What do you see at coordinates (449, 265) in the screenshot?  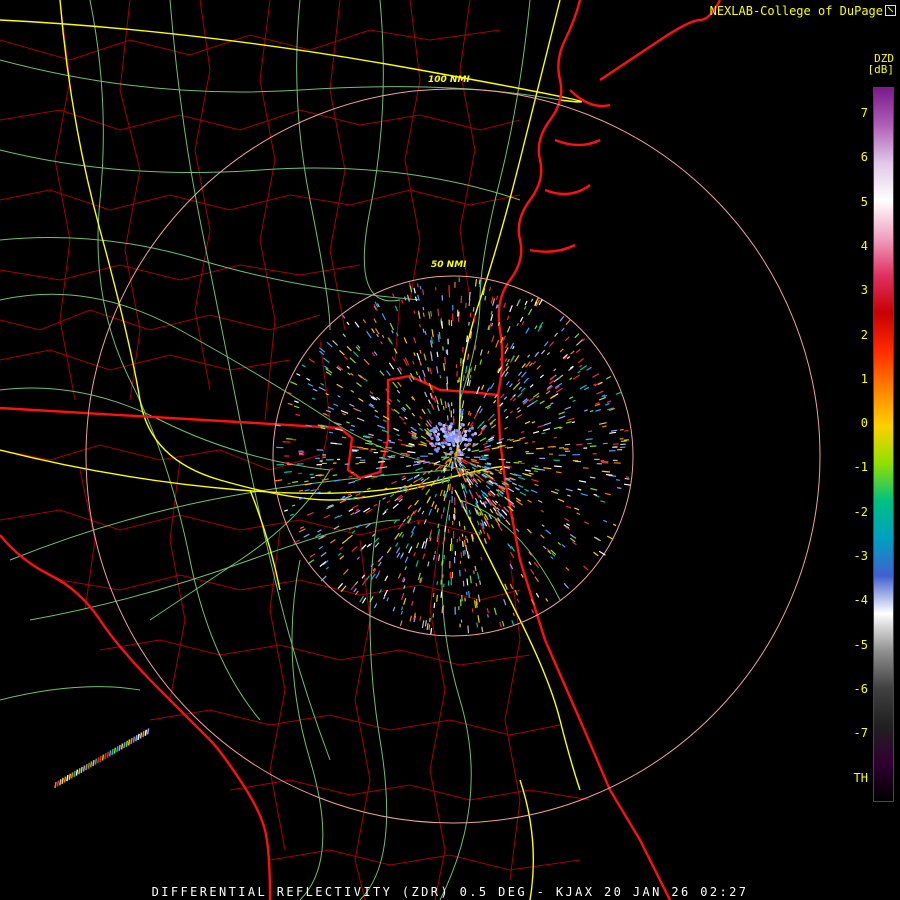 I see `range-label-50: 50 NMI` at bounding box center [449, 265].